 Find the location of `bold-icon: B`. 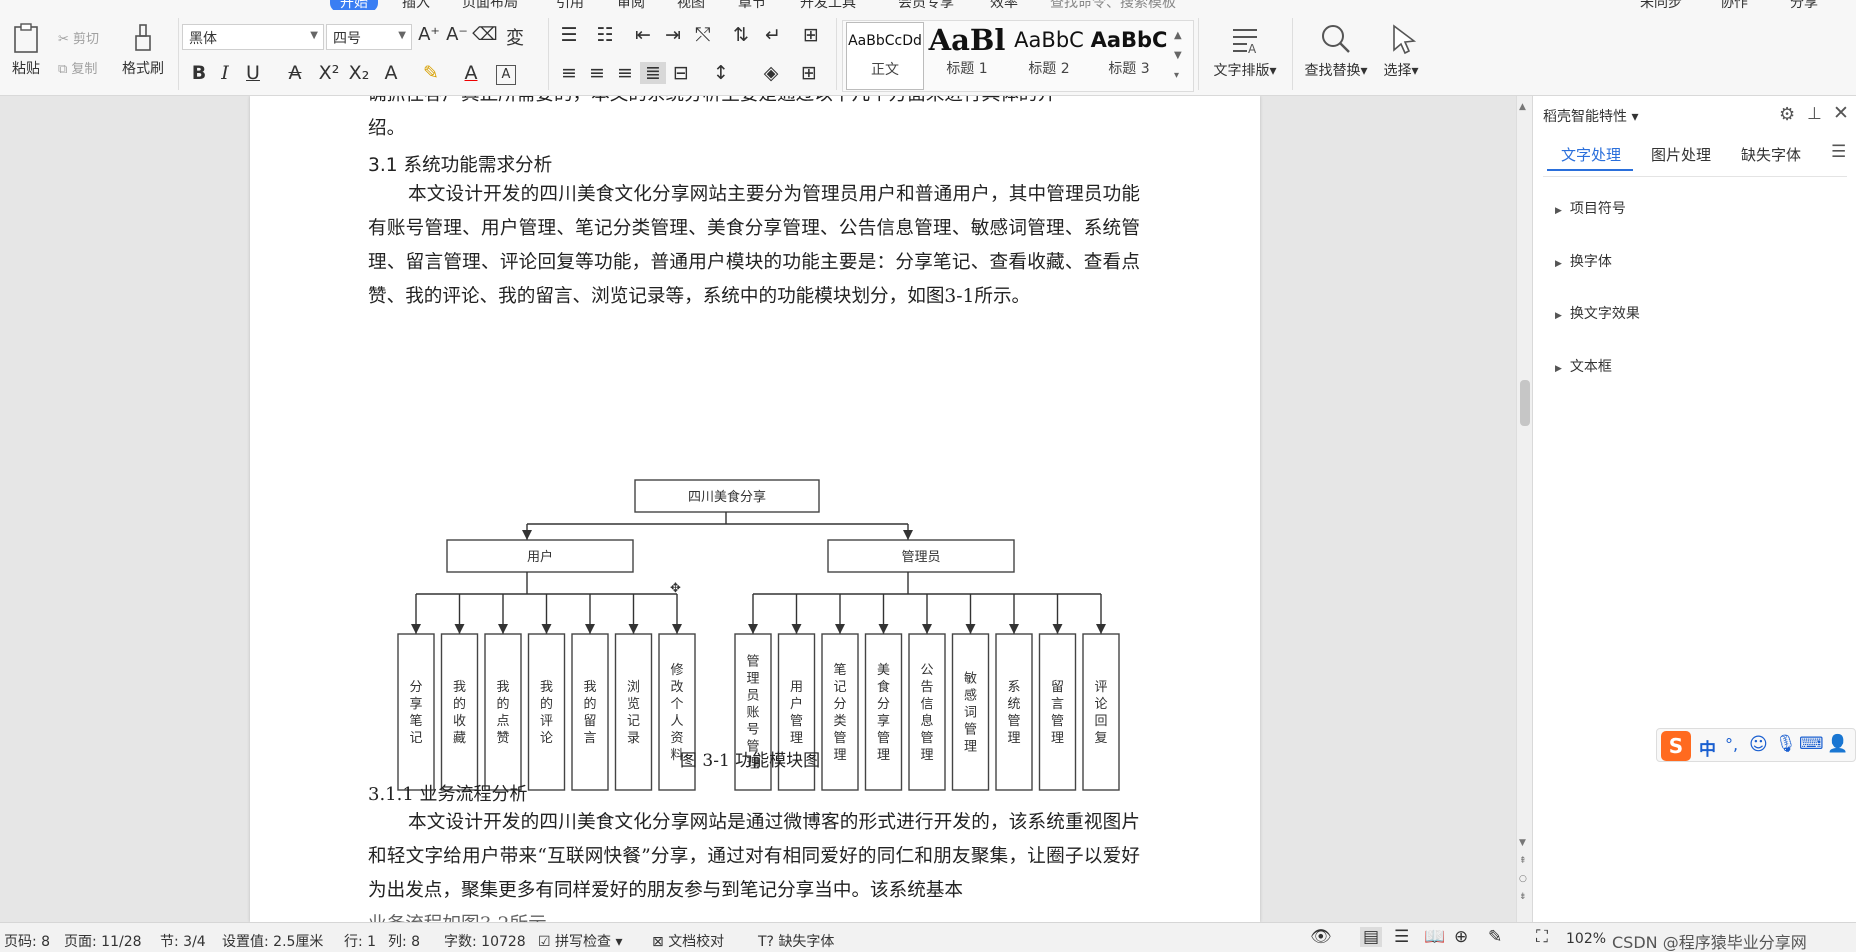

bold-icon: B is located at coordinates (199, 73).